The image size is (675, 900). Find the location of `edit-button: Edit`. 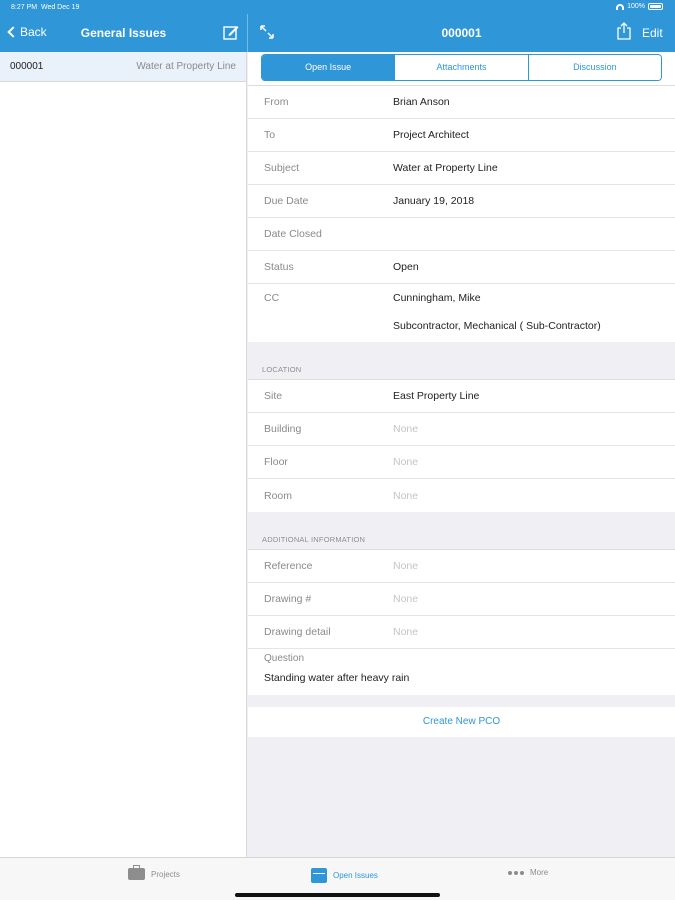

edit-button: Edit is located at coordinates (652, 33).